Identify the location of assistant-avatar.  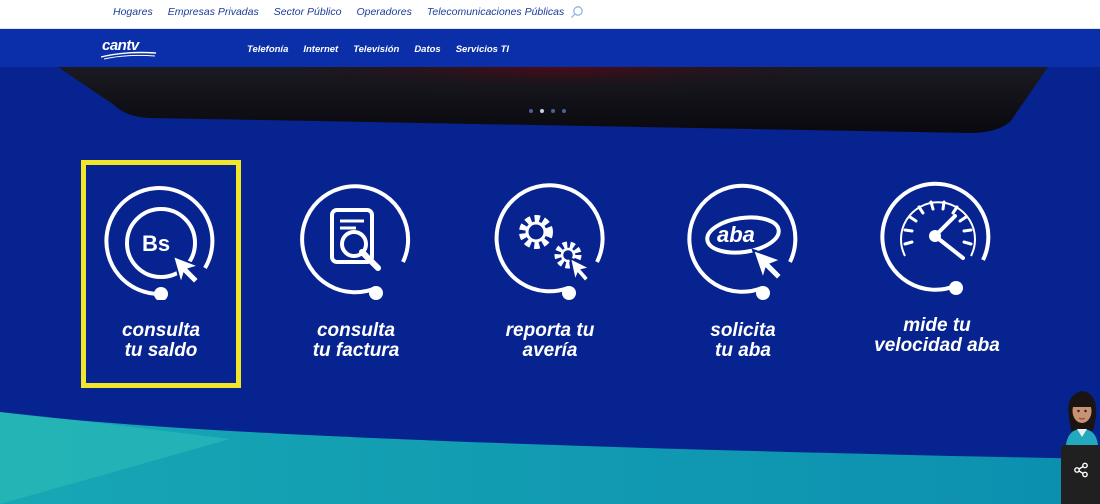
(1081, 416).